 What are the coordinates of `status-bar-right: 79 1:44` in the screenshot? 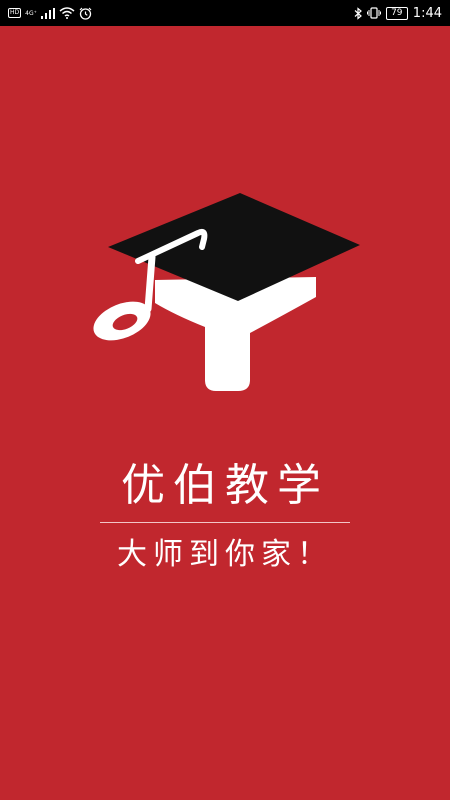 It's located at (398, 13).